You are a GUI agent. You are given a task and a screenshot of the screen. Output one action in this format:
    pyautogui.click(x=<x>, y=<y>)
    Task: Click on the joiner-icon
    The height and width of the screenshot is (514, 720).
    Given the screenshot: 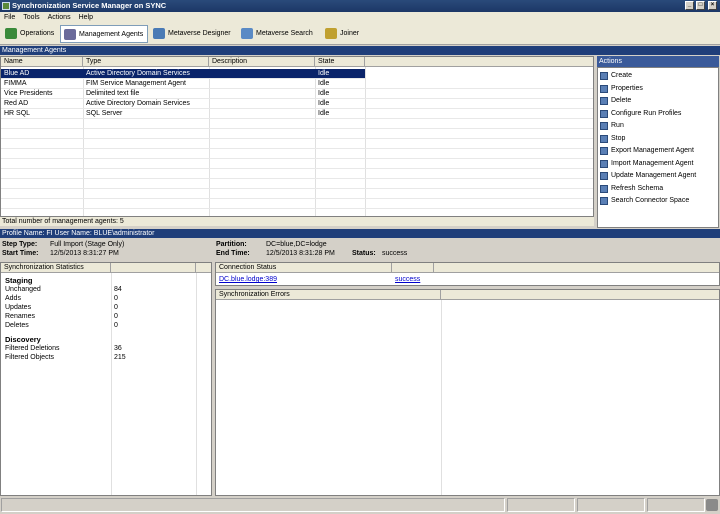 What is the action you would take?
    pyautogui.click(x=331, y=33)
    